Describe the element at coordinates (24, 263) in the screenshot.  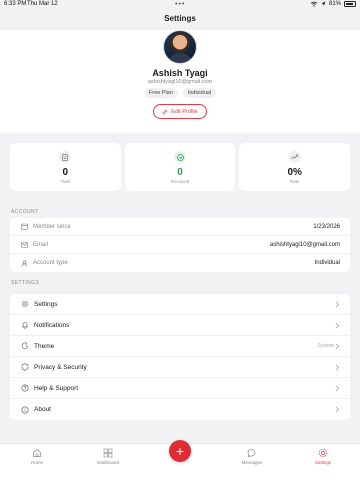
I see `user-icon` at that location.